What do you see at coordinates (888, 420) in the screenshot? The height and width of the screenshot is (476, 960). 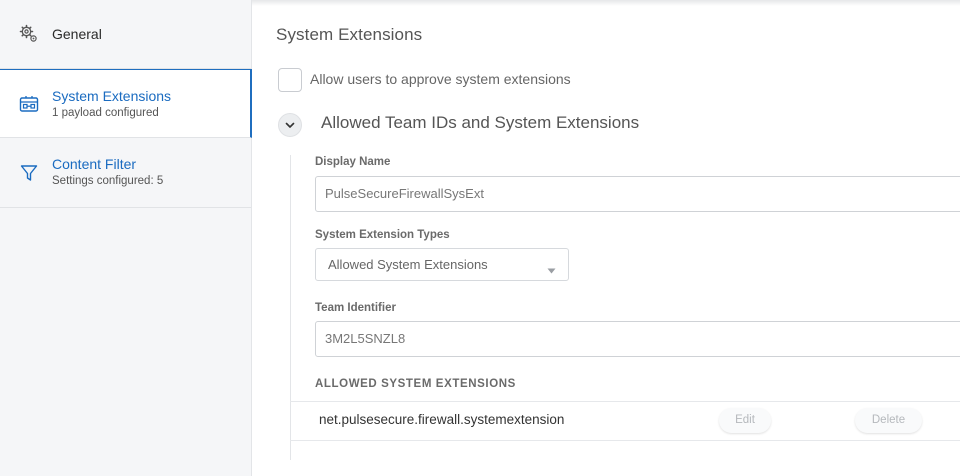 I see `delete-button: Delete` at bounding box center [888, 420].